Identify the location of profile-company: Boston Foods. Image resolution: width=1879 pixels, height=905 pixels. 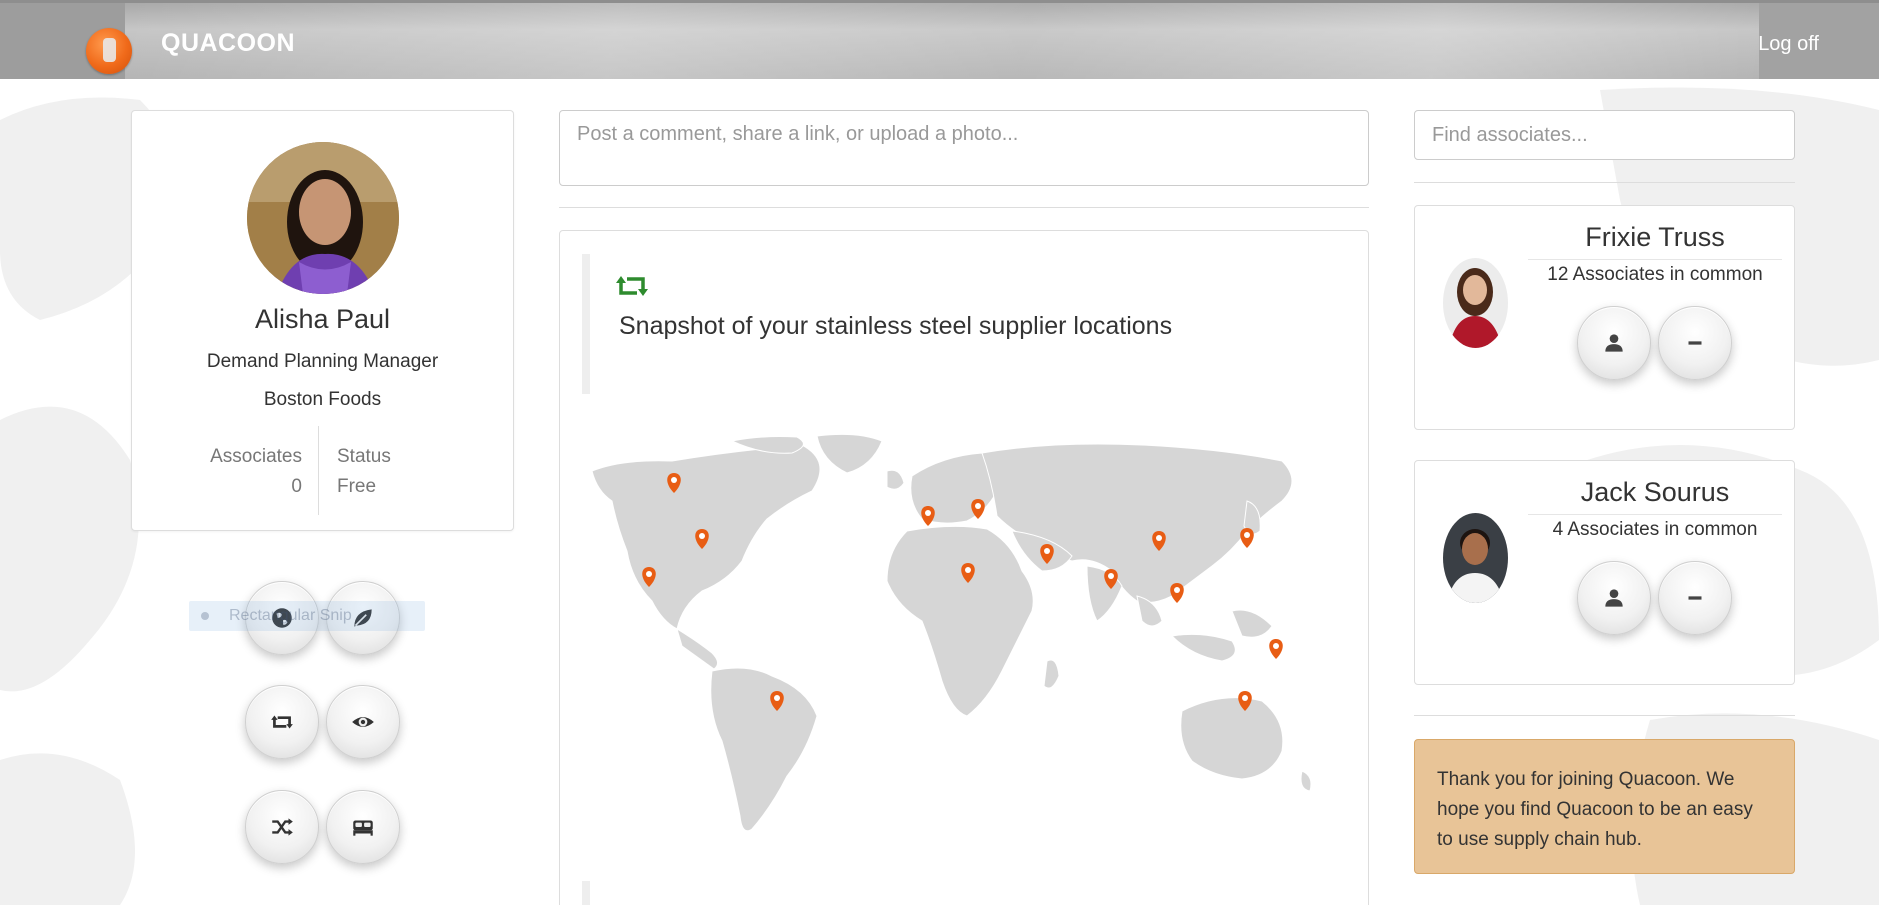
(322, 399).